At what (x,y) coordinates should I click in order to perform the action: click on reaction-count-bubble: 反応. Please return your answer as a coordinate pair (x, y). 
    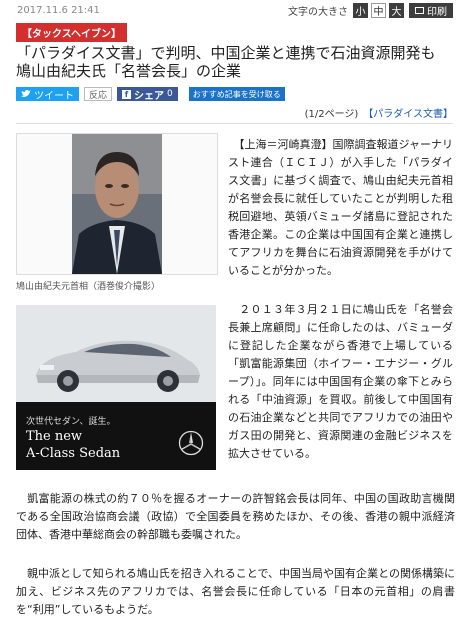
    Looking at the image, I should click on (98, 94).